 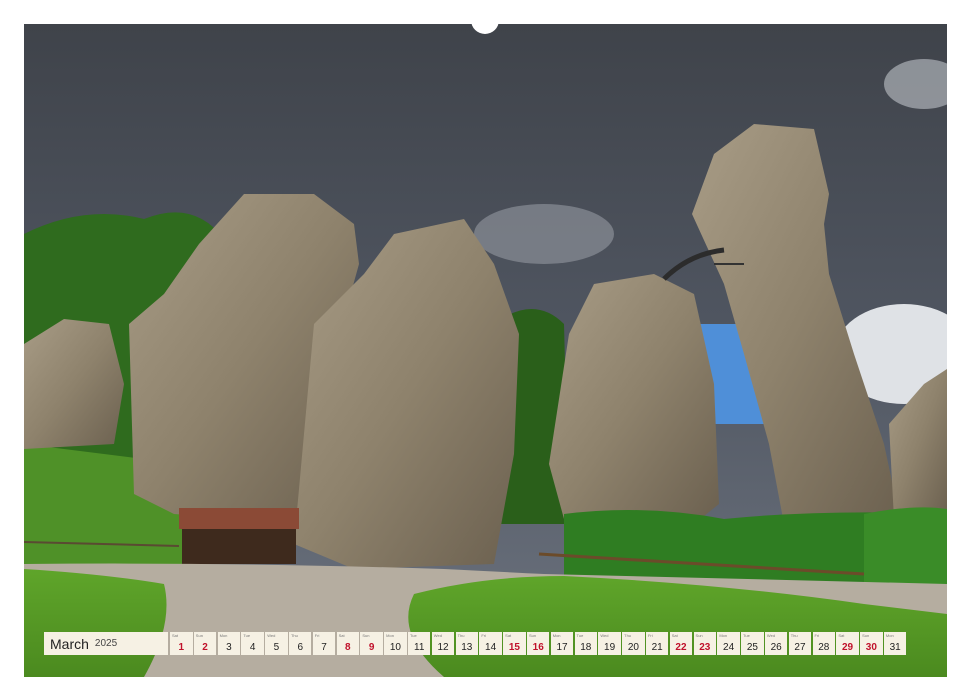 I want to click on day-number: 26, so click(x=776, y=647).